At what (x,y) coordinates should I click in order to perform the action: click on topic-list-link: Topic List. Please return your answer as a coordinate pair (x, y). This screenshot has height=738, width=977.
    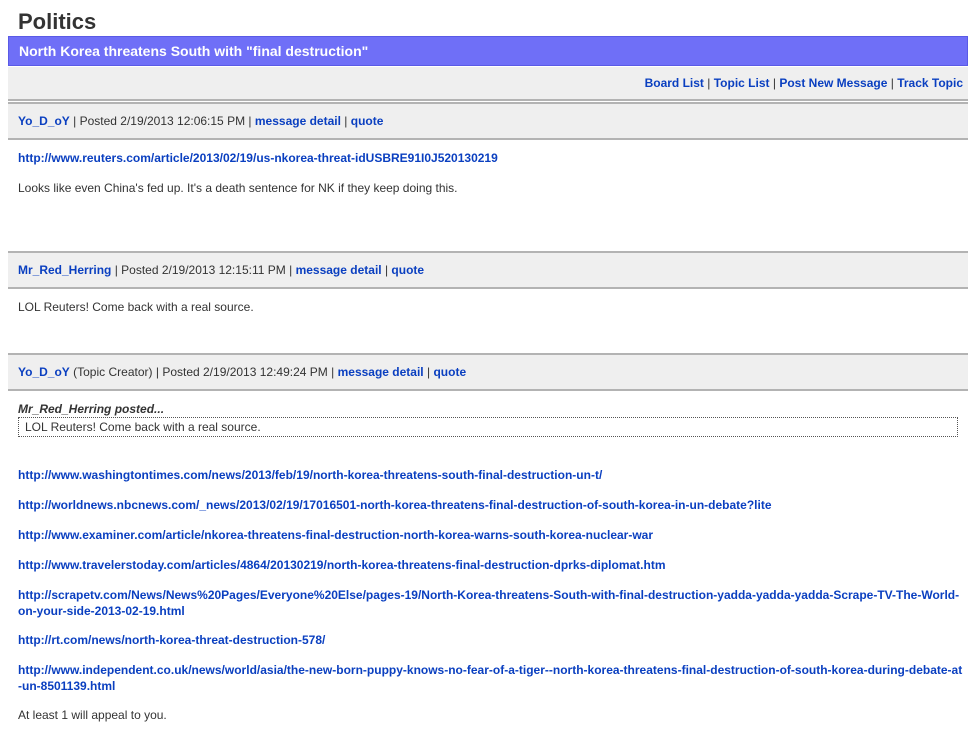
    Looking at the image, I should click on (742, 83).